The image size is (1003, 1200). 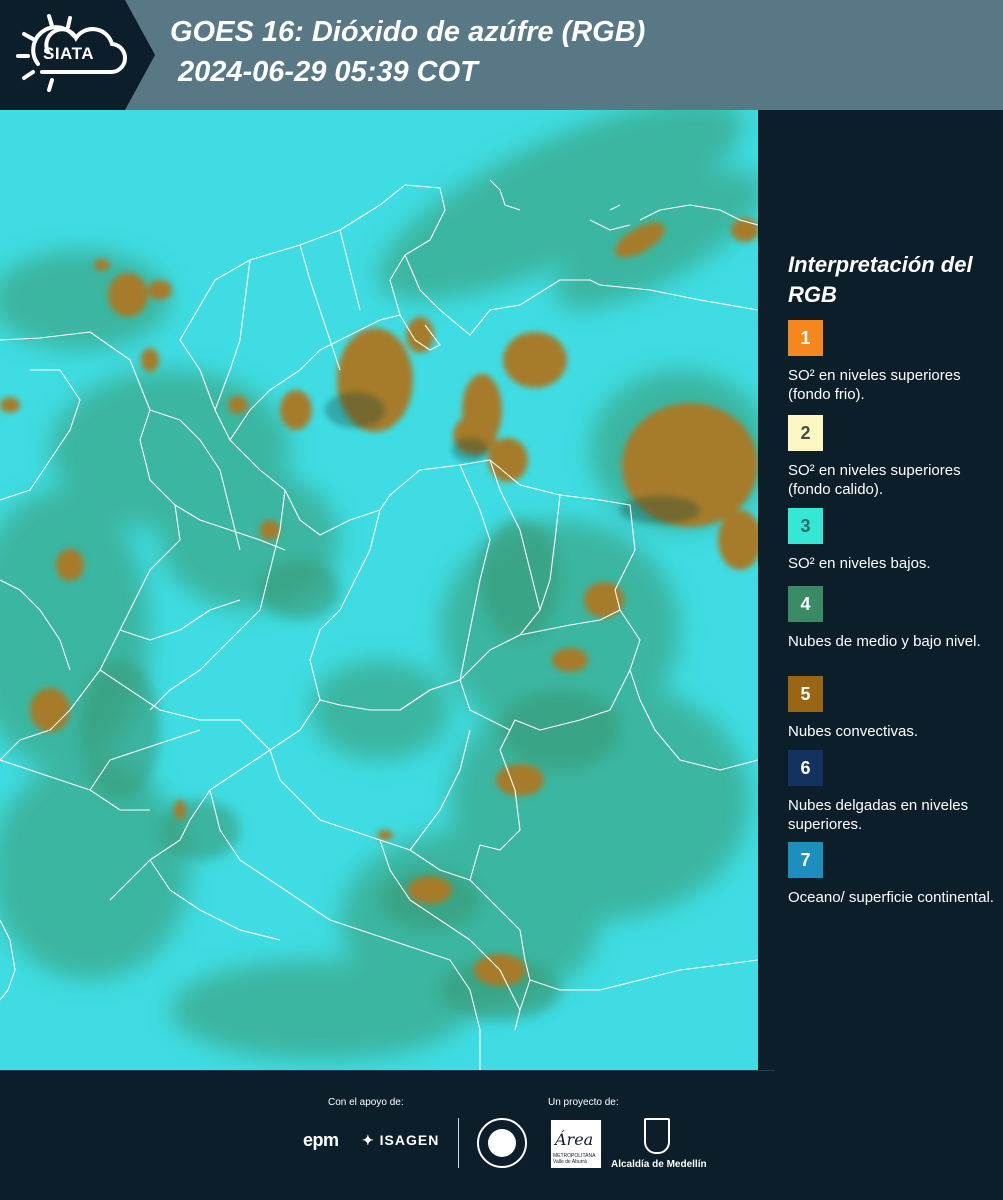 What do you see at coordinates (371, 1140) in the screenshot?
I see `isagen-icon: ✦` at bounding box center [371, 1140].